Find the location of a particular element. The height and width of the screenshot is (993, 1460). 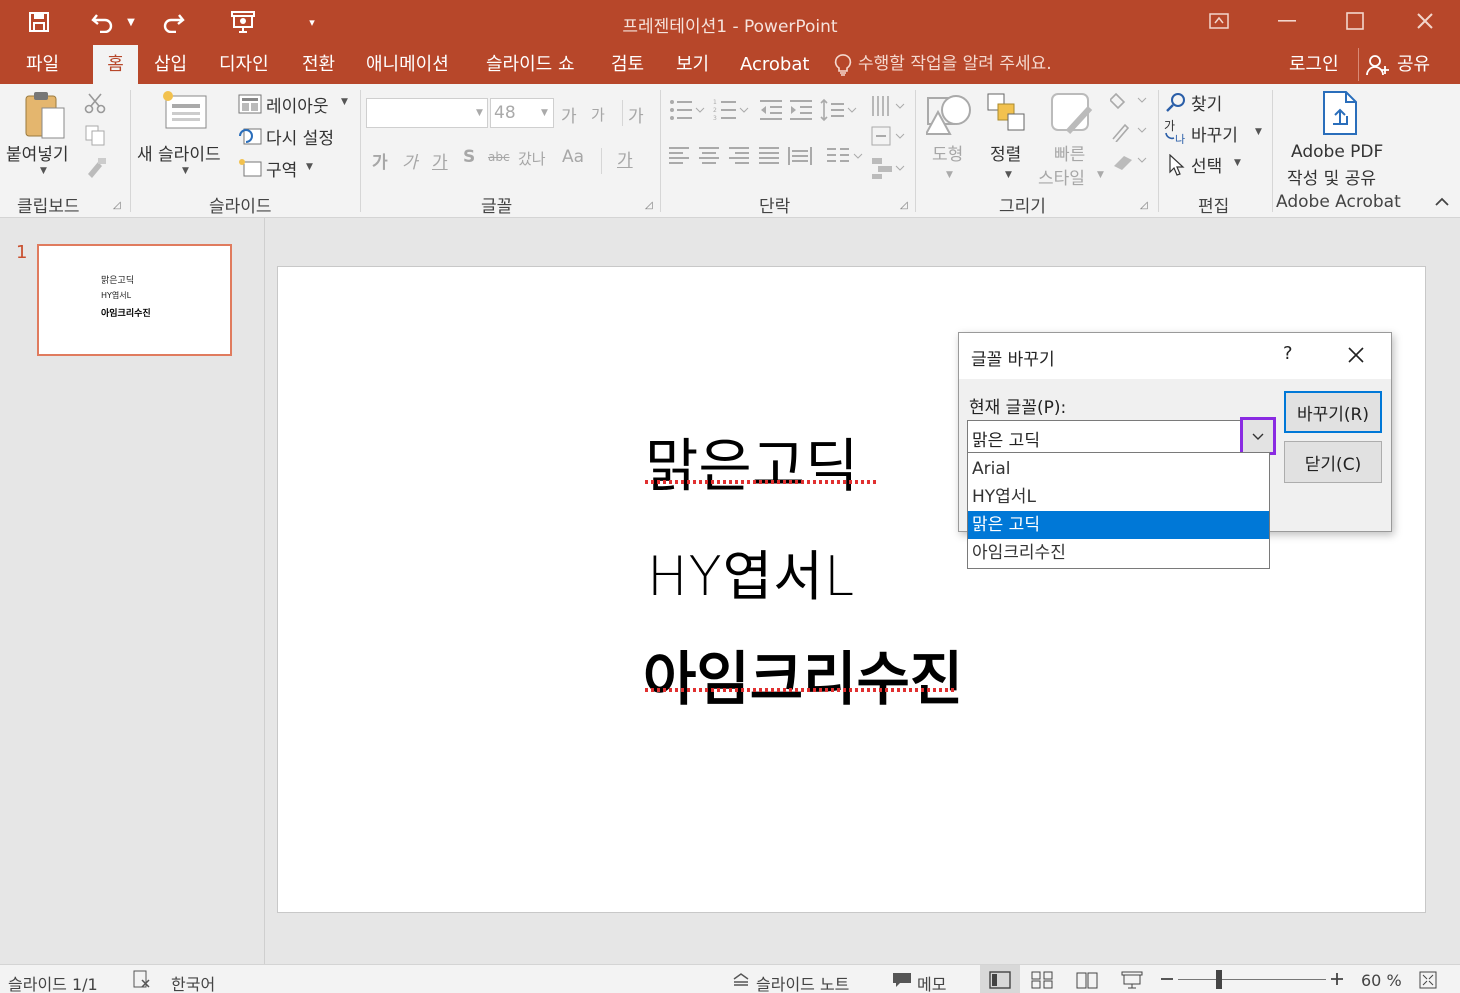

quick-styles-dropdown-icon: ▼ is located at coordinates (1100, 175).